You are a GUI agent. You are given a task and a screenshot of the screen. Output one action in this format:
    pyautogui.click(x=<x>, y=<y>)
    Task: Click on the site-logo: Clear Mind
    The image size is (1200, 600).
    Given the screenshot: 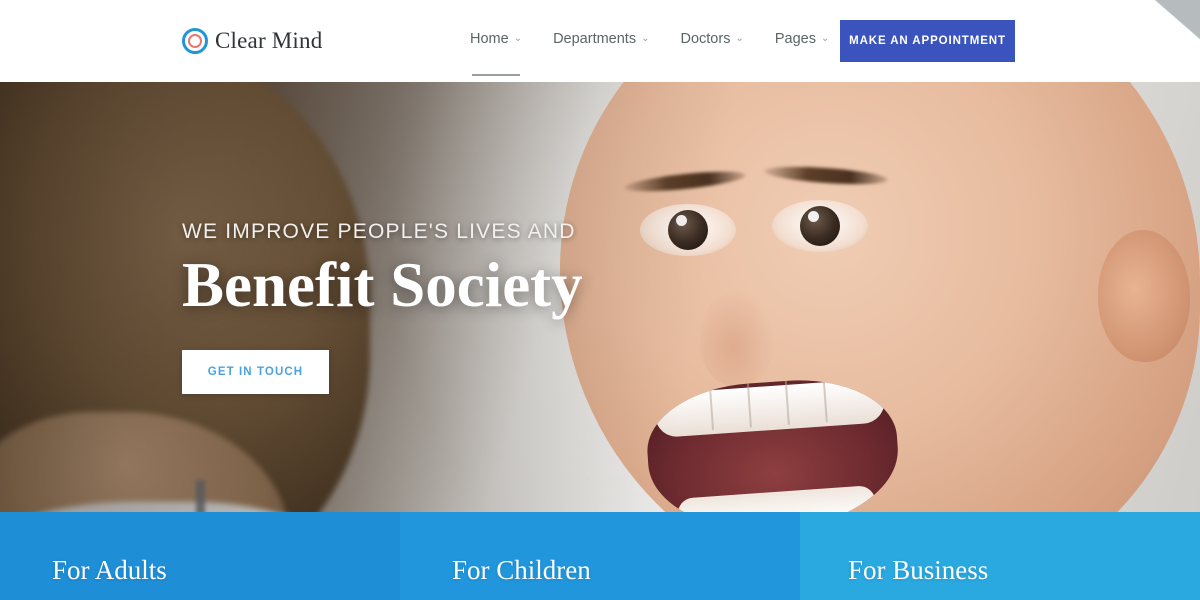 What is the action you would take?
    pyautogui.click(x=252, y=41)
    